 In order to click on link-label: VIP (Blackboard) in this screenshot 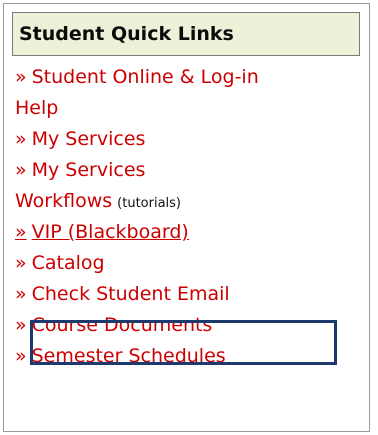, I will do `click(110, 232)`.